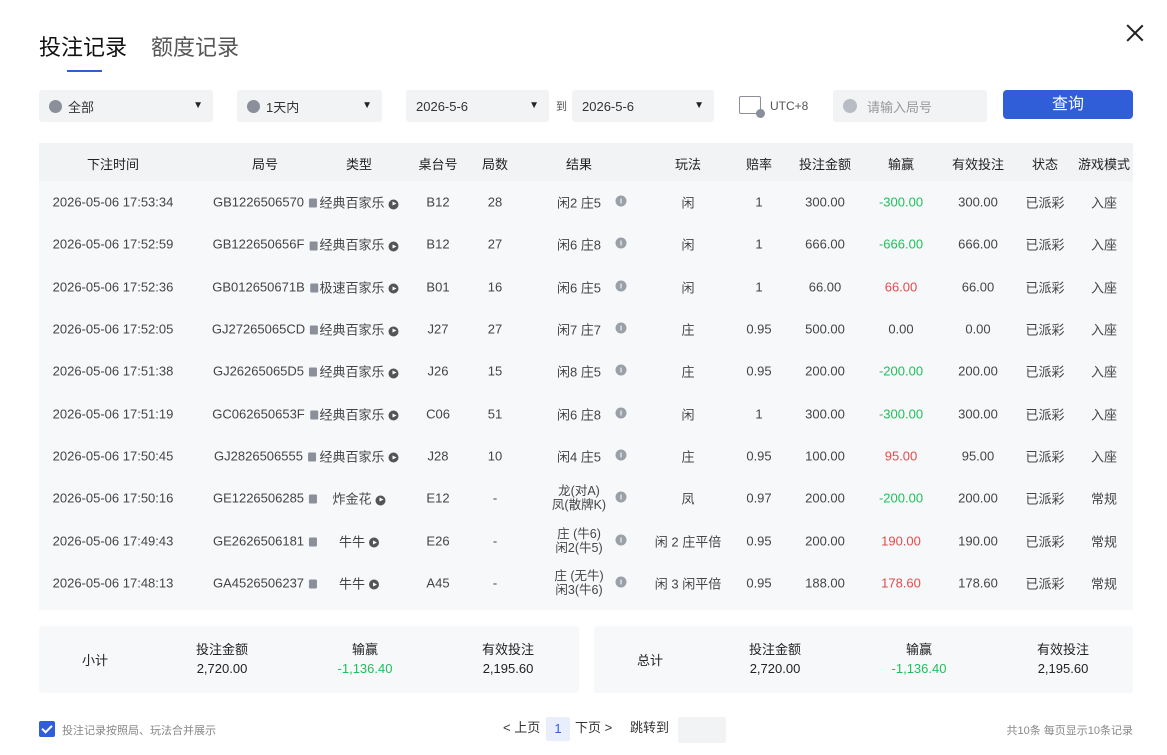  Describe the element at coordinates (901, 287) in the screenshot. I see `win-loss: 66.00` at that location.